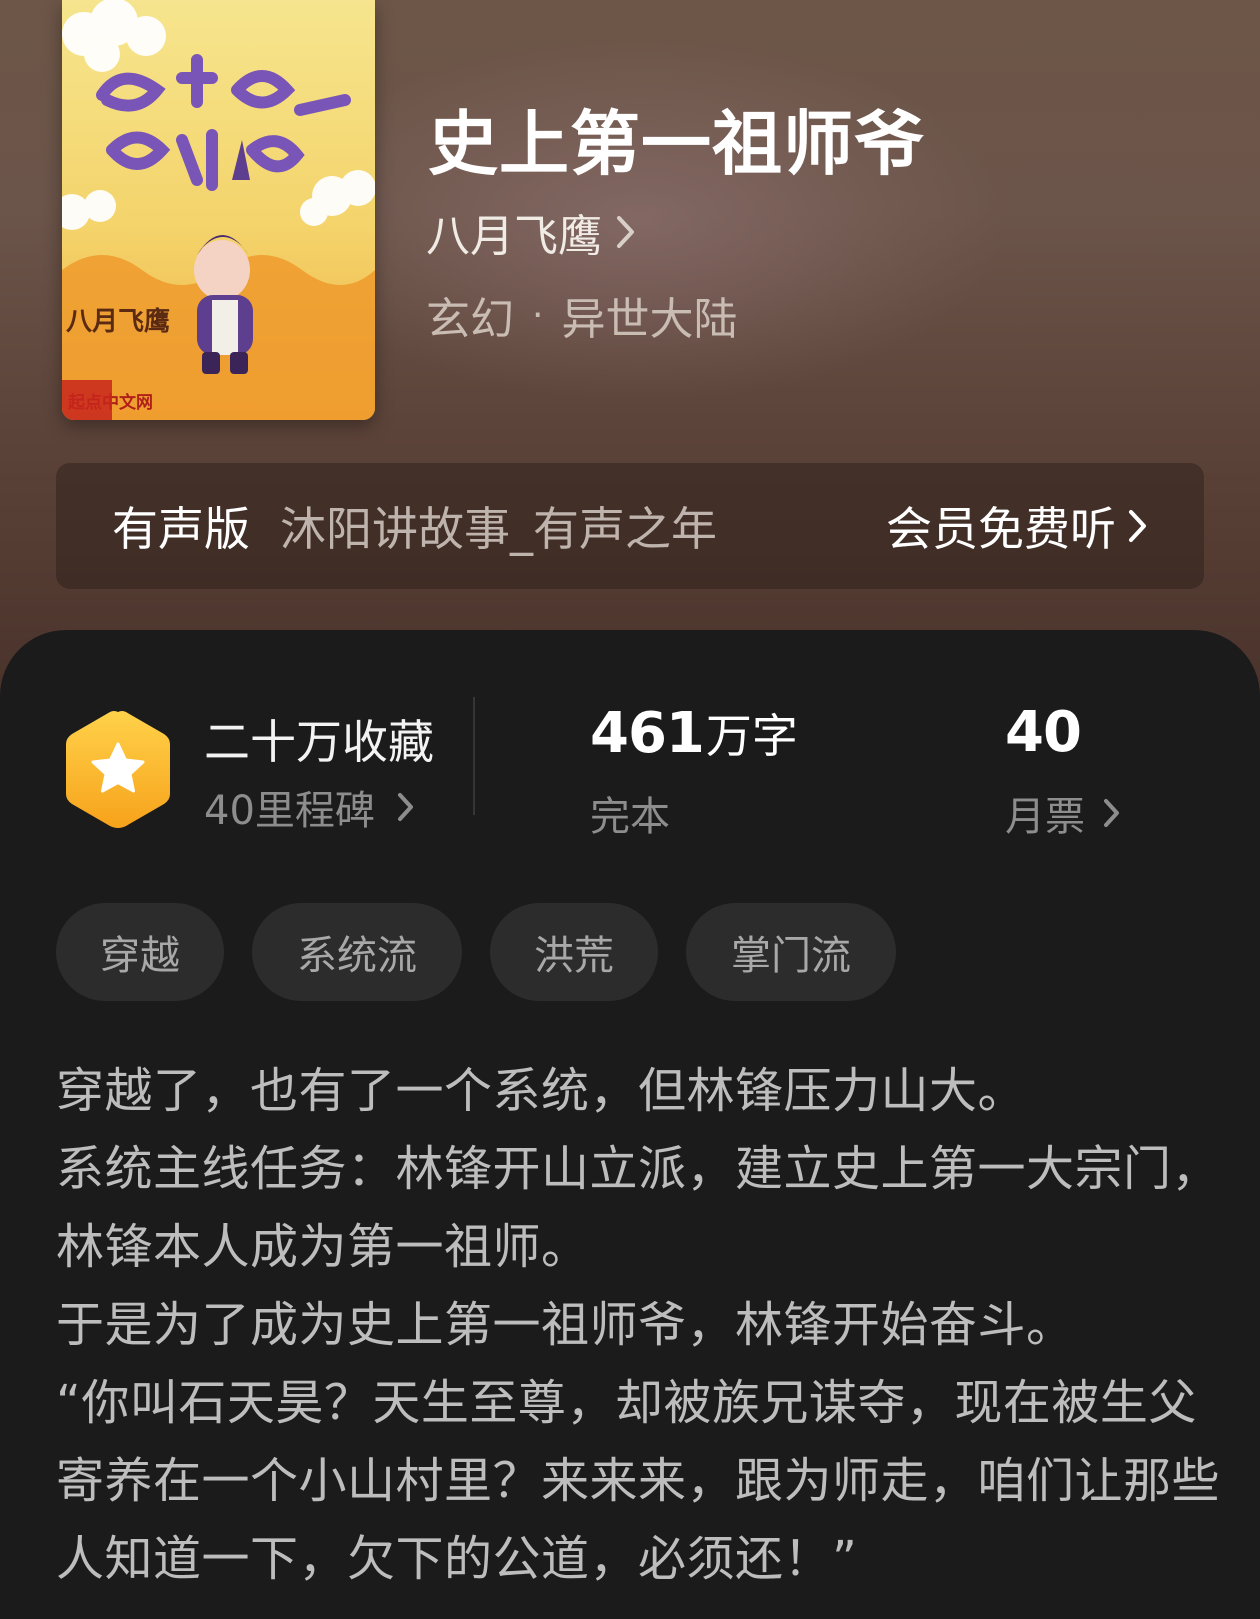  I want to click on tag-pill: 穿越, so click(140, 952).